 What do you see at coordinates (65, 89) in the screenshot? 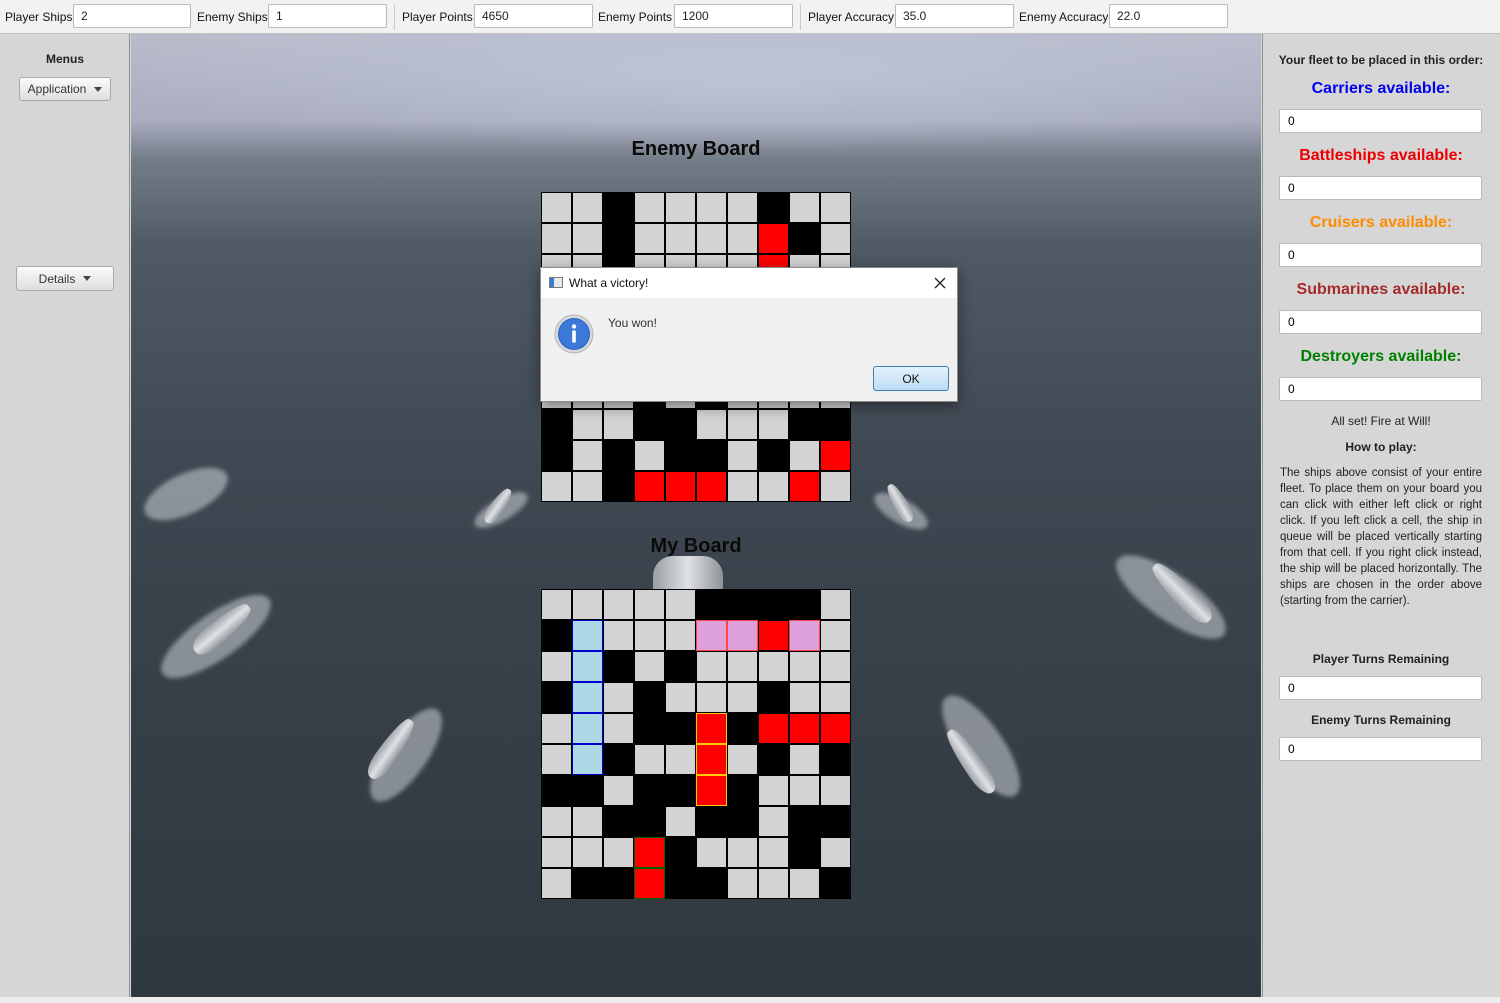
I see `application-menu-button: Application` at bounding box center [65, 89].